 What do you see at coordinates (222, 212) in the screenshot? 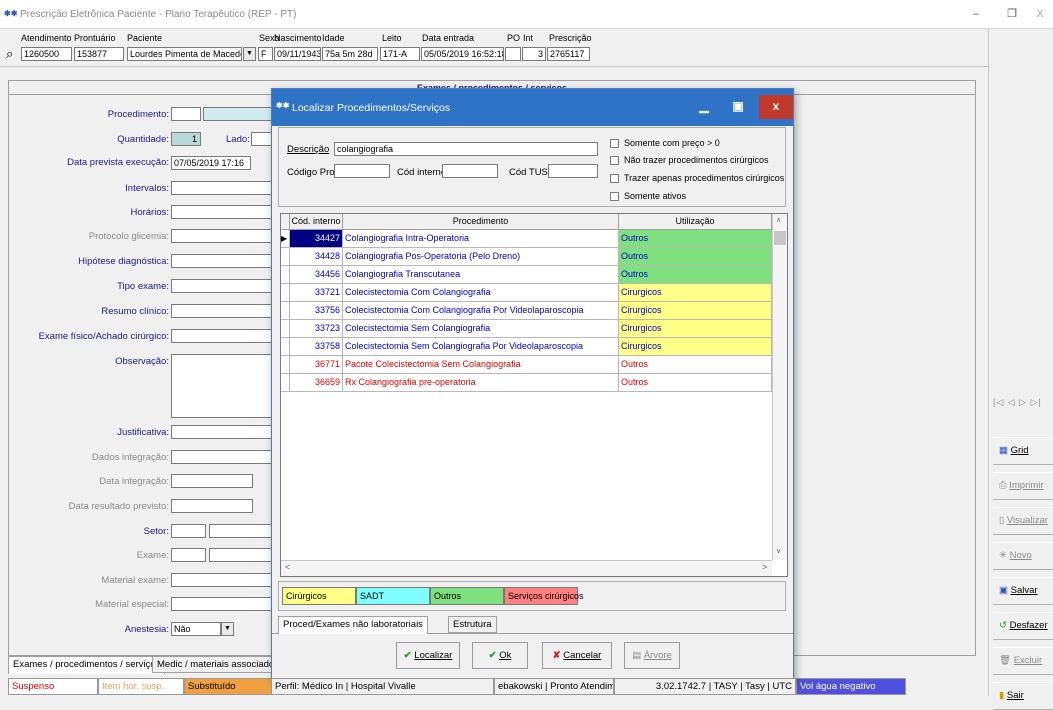
I see `horarios-field` at bounding box center [222, 212].